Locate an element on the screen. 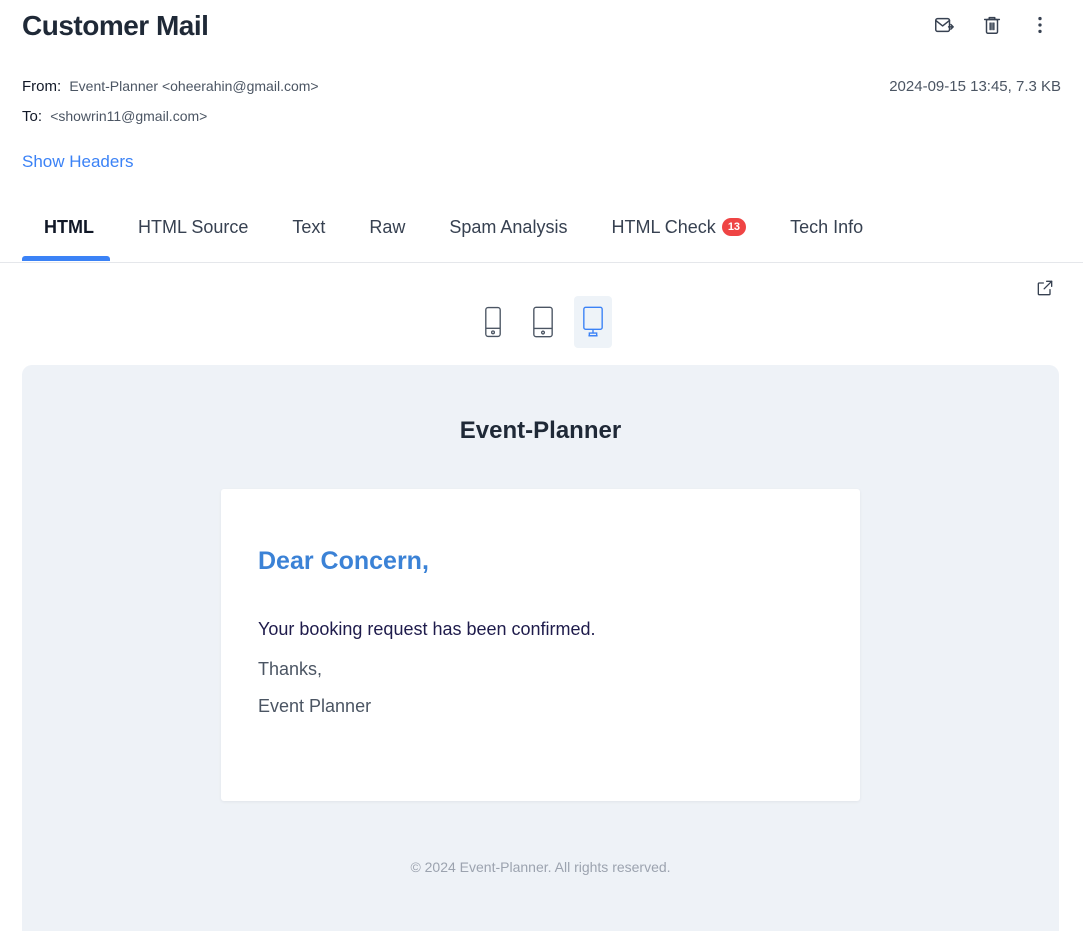  tab-label: HTML Check is located at coordinates (663, 227).